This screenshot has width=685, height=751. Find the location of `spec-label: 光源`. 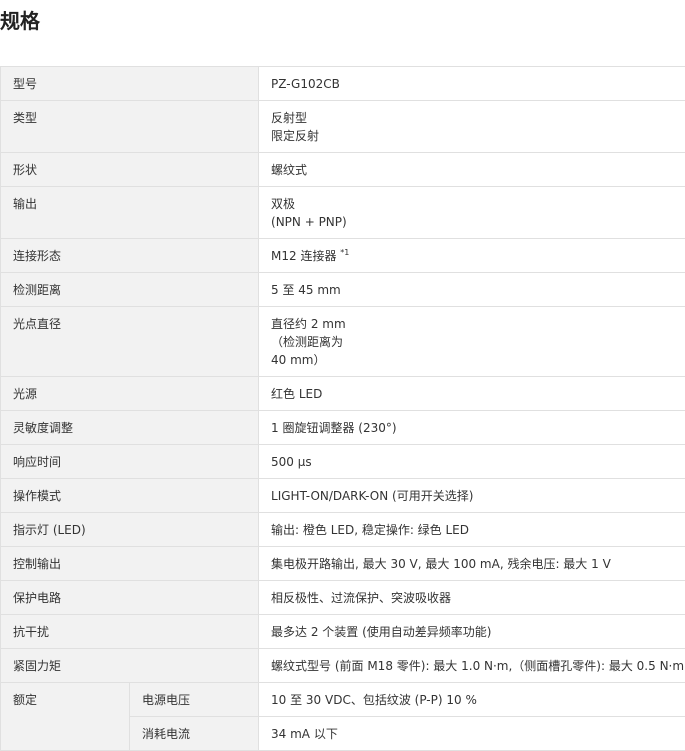

spec-label: 光源 is located at coordinates (130, 394).